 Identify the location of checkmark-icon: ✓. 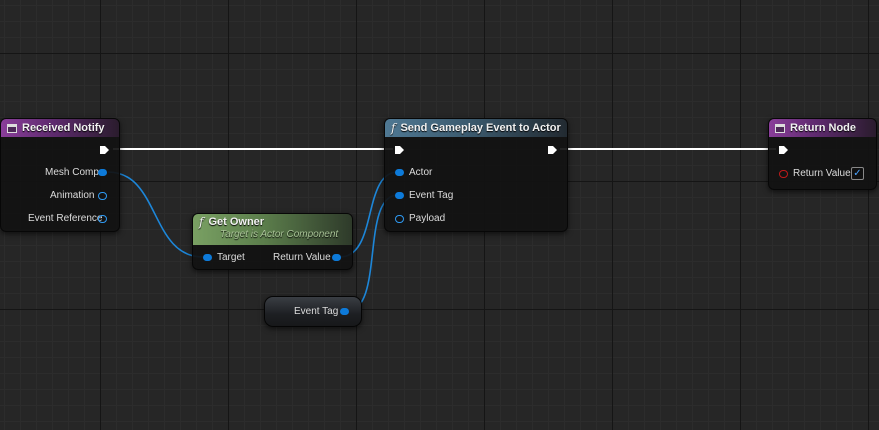
(857, 173).